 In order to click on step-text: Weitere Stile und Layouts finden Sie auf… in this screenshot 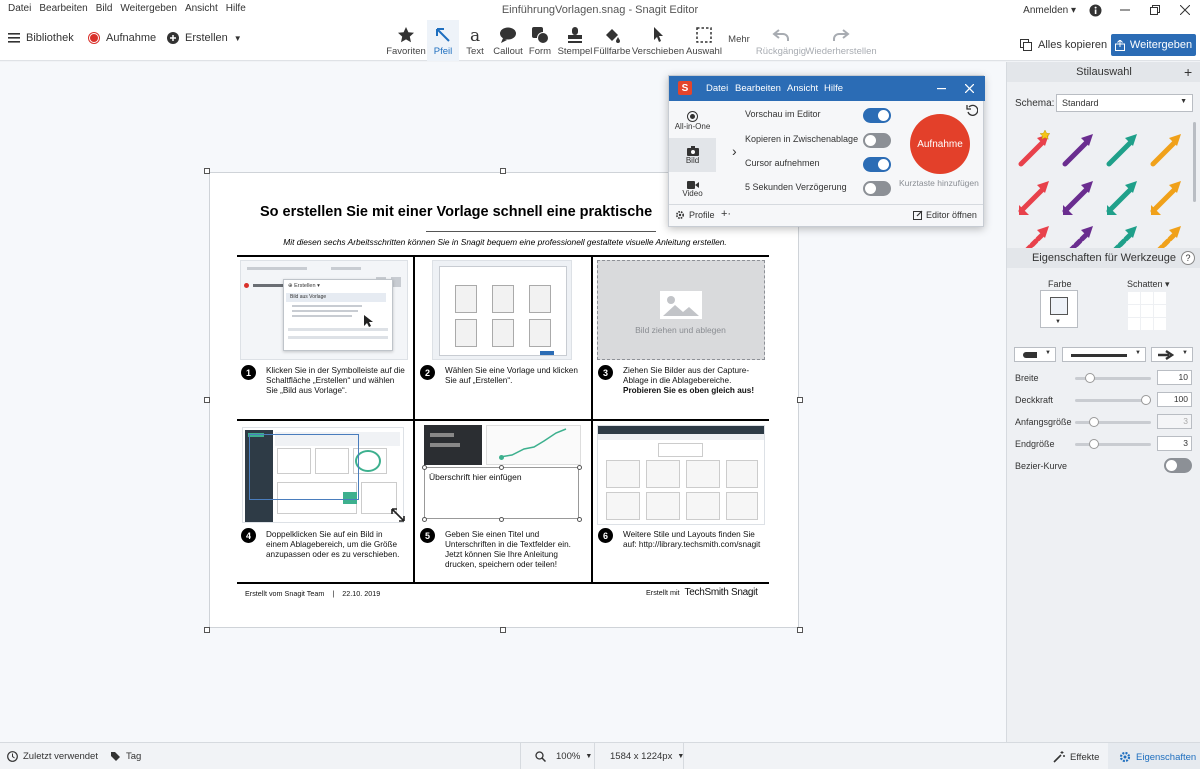, I will do `click(694, 540)`.